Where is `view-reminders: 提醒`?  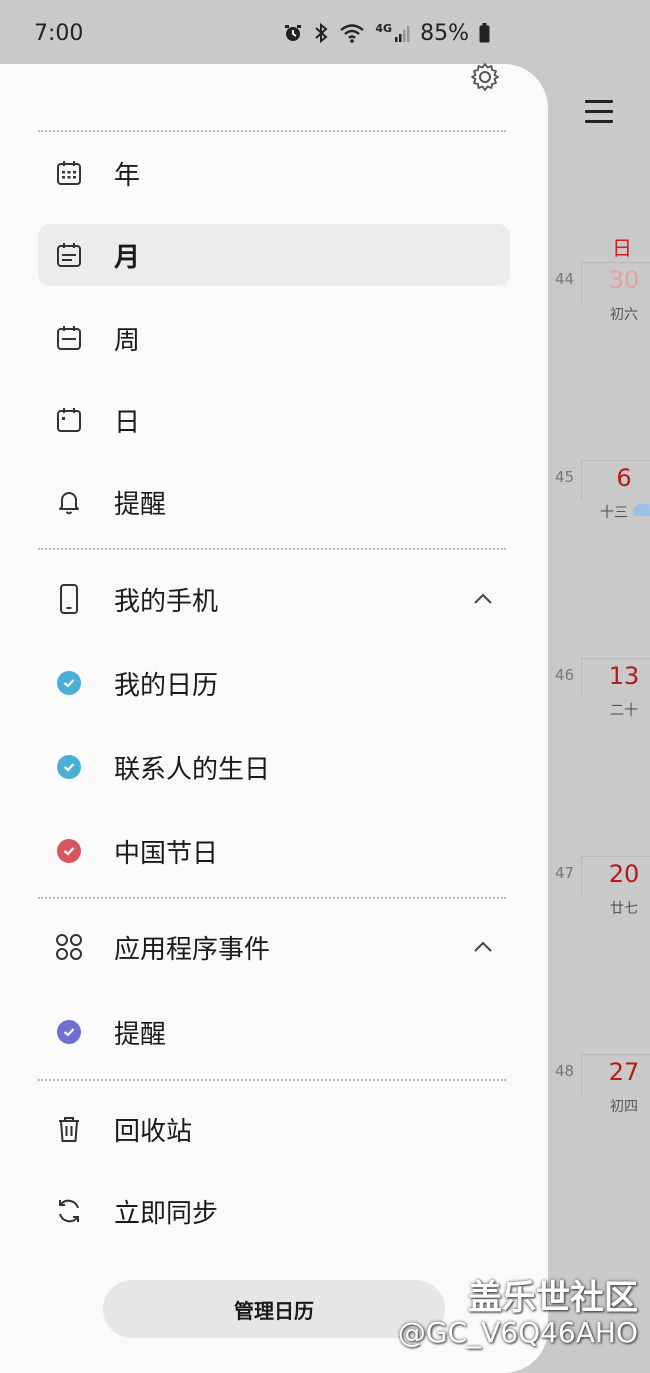 view-reminders: 提醒 is located at coordinates (274, 502).